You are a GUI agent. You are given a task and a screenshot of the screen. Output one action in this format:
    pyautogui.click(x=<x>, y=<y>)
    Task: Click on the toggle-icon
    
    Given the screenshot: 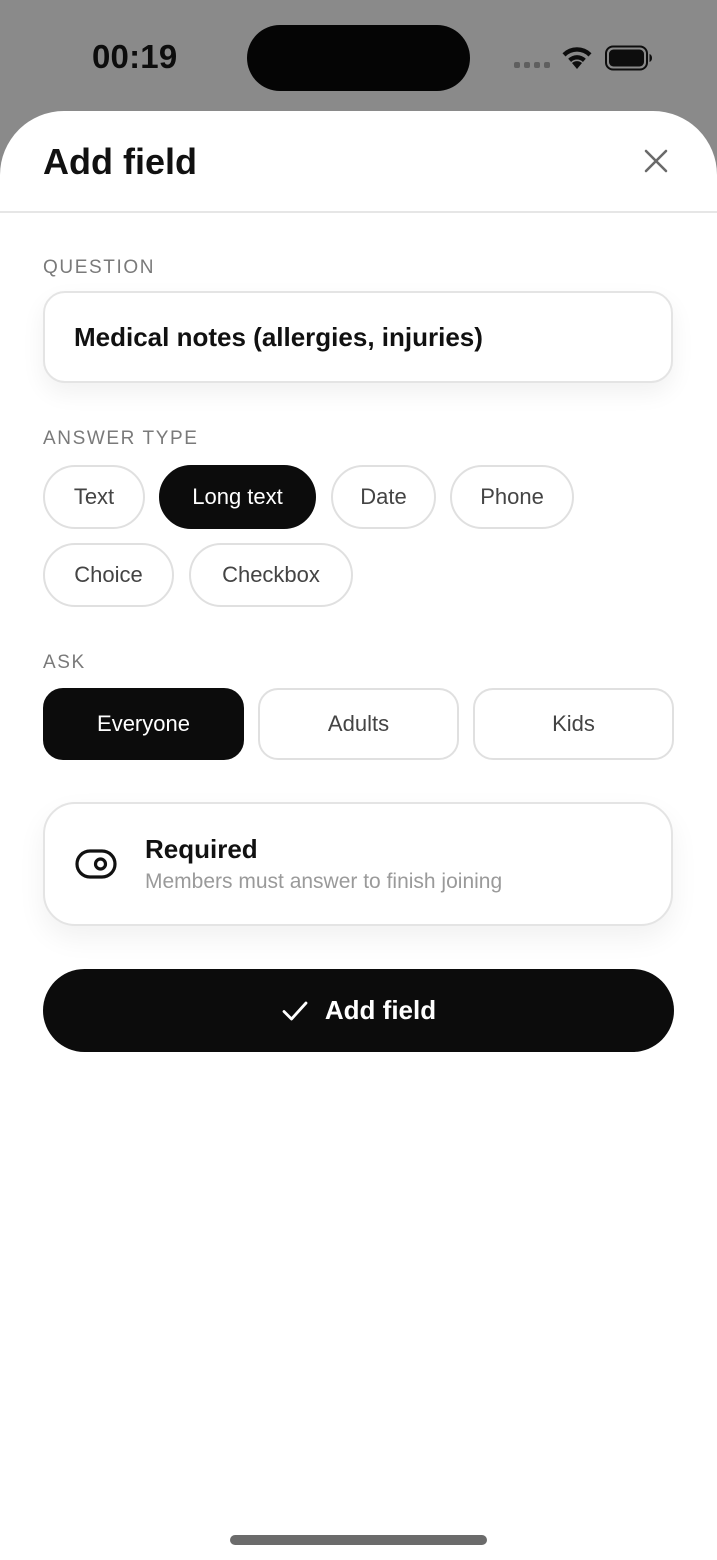 What is the action you would take?
    pyautogui.click(x=96, y=864)
    